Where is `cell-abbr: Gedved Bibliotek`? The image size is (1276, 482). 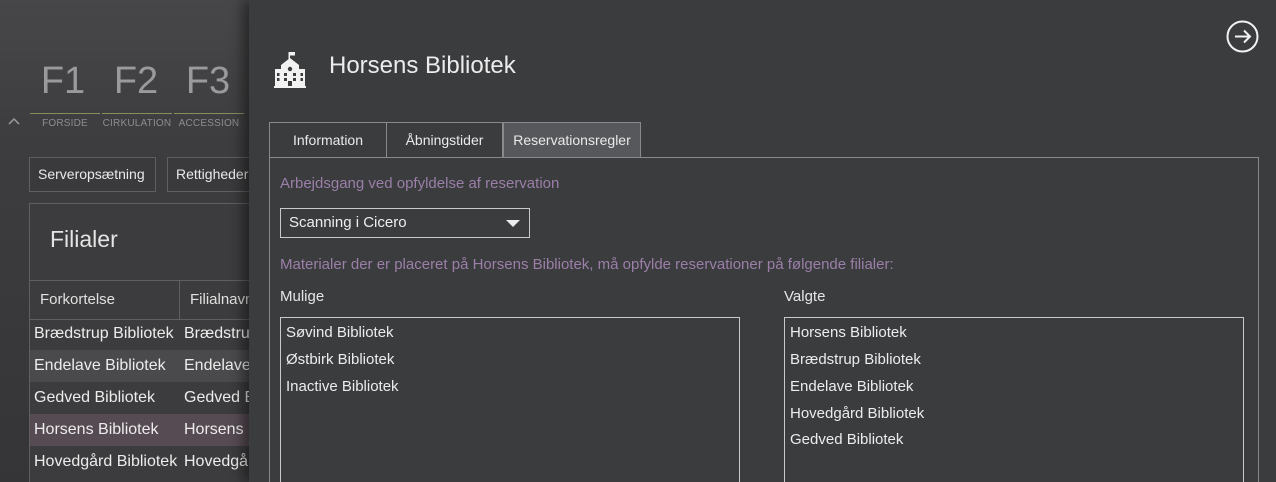 cell-abbr: Gedved Bibliotek is located at coordinates (94, 397).